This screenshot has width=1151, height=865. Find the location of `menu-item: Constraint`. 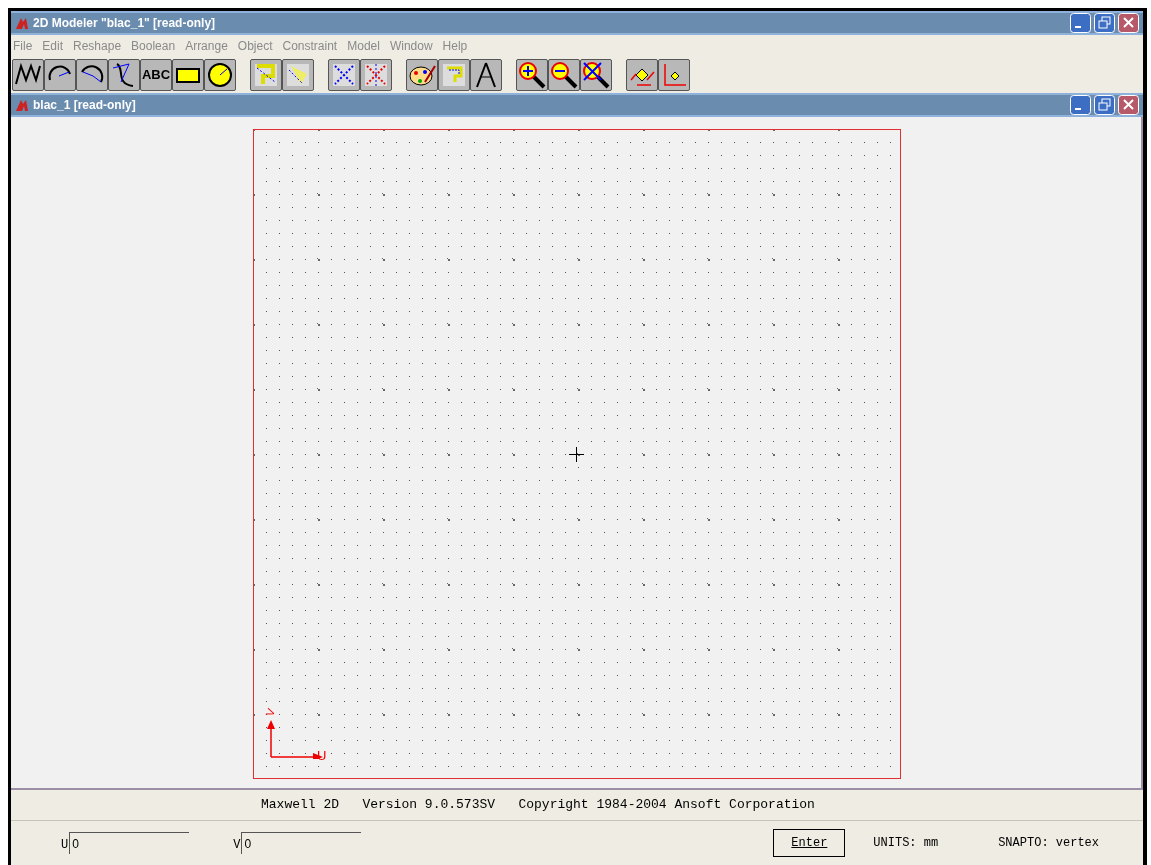

menu-item: Constraint is located at coordinates (310, 46).